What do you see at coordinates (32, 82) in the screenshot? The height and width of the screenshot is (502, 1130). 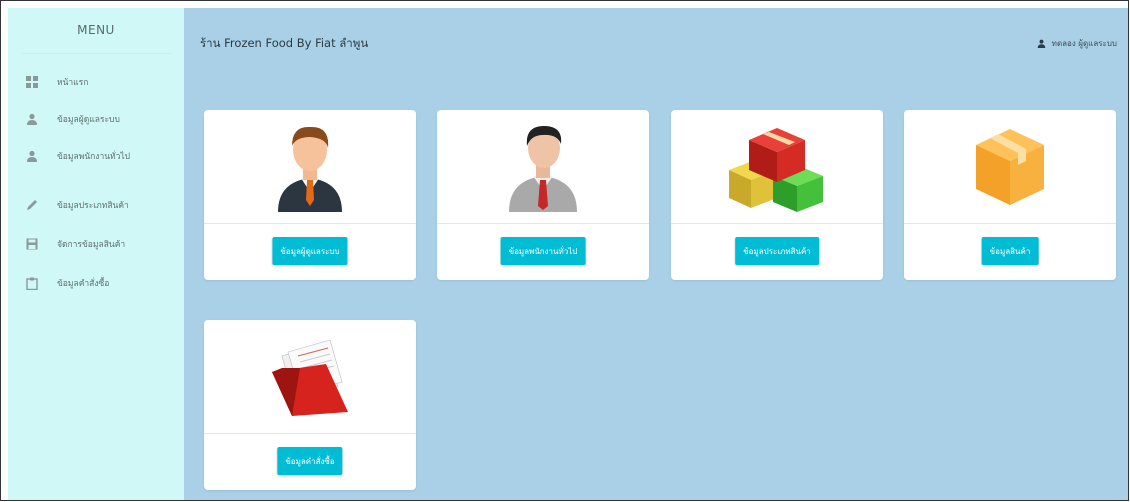 I see `dashboard-icon` at bounding box center [32, 82].